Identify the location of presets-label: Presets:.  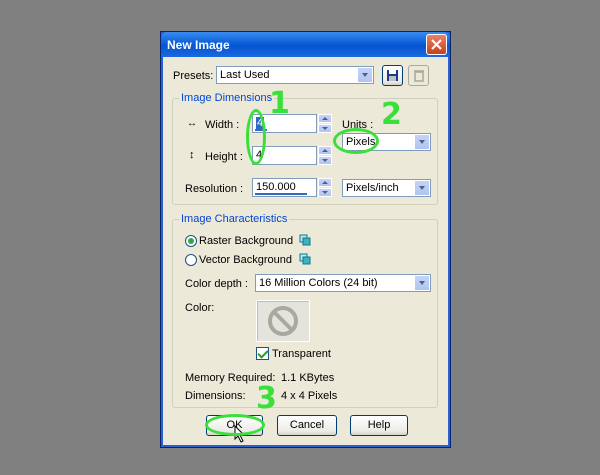
(193, 76).